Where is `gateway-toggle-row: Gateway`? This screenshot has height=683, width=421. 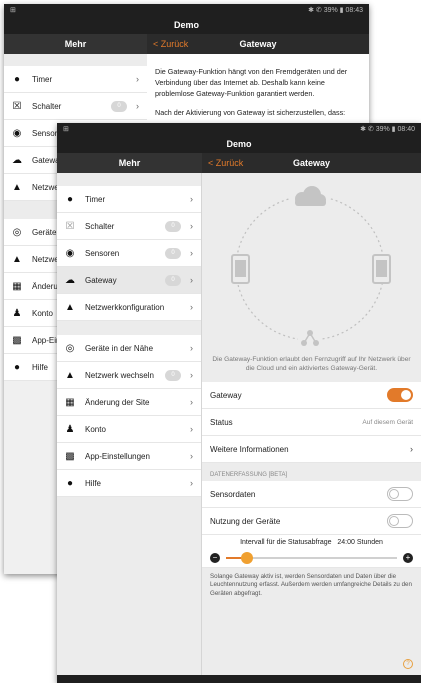
gateway-toggle-row: Gateway is located at coordinates (311, 395).